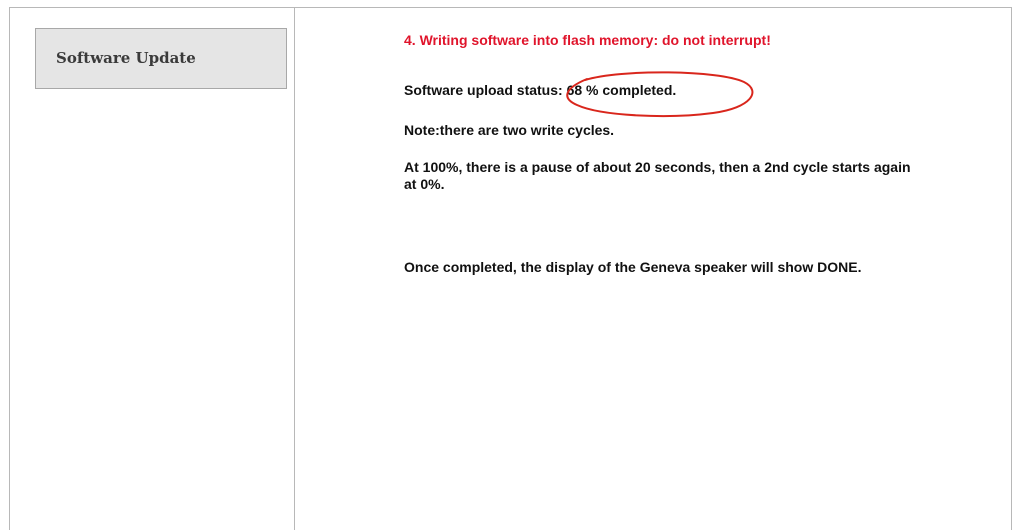 The image size is (1014, 530). I want to click on sidebar-item-software-update: Software Update, so click(161, 58).